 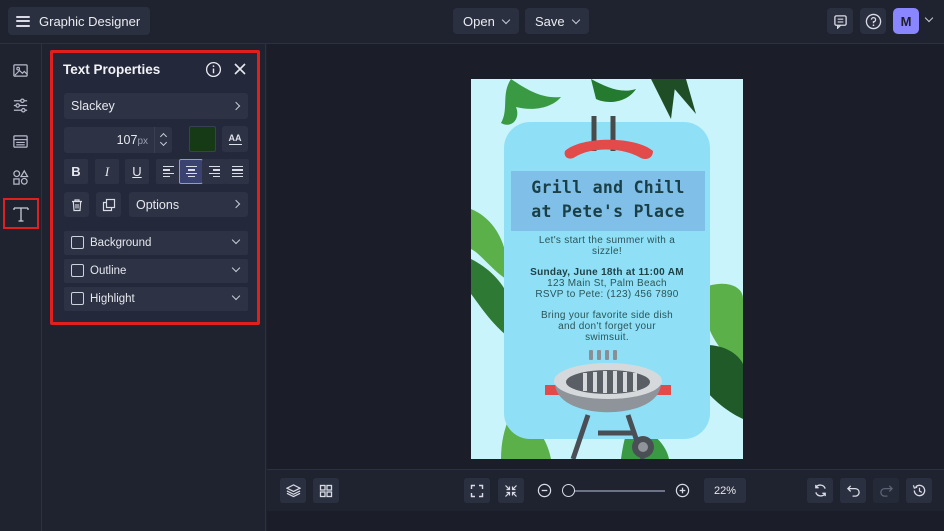 What do you see at coordinates (293, 490) in the screenshot?
I see `layers-button` at bounding box center [293, 490].